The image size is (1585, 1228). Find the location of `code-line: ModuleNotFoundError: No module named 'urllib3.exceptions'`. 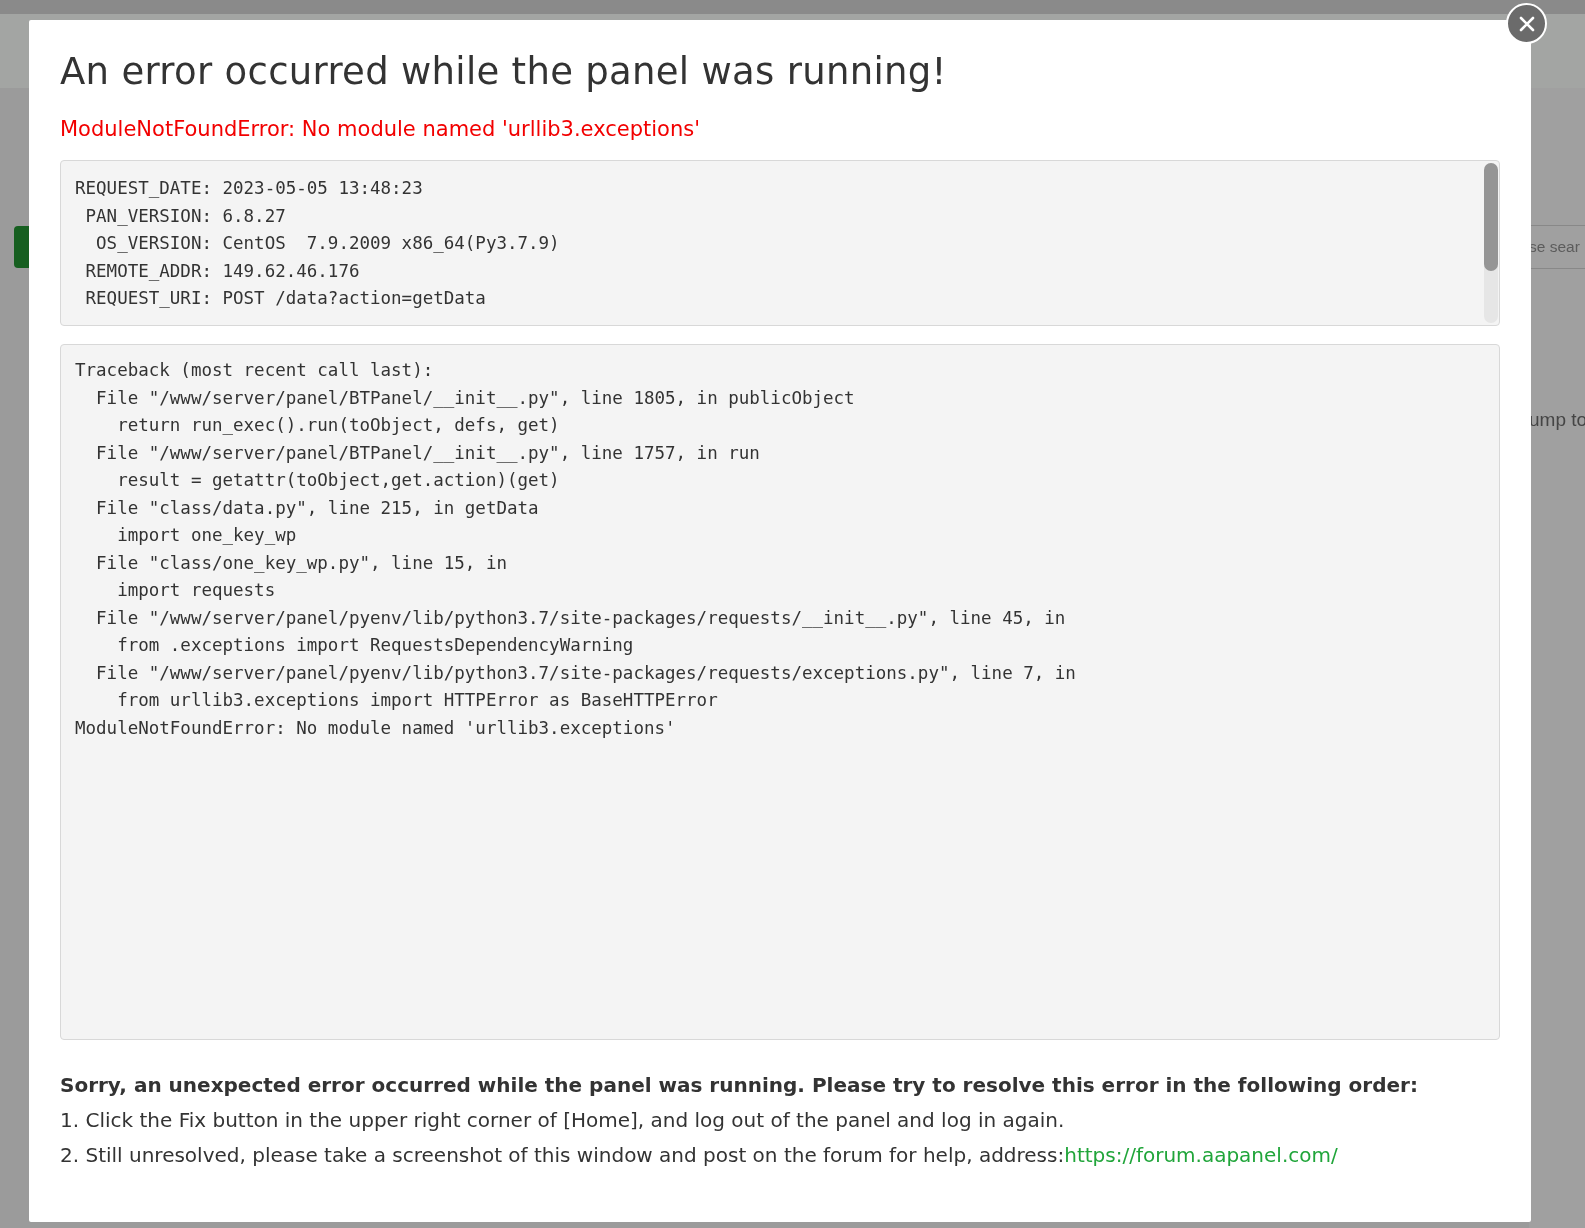

code-line: ModuleNotFoundError: No module named 'urllib3.exceptions' is located at coordinates (376, 728).